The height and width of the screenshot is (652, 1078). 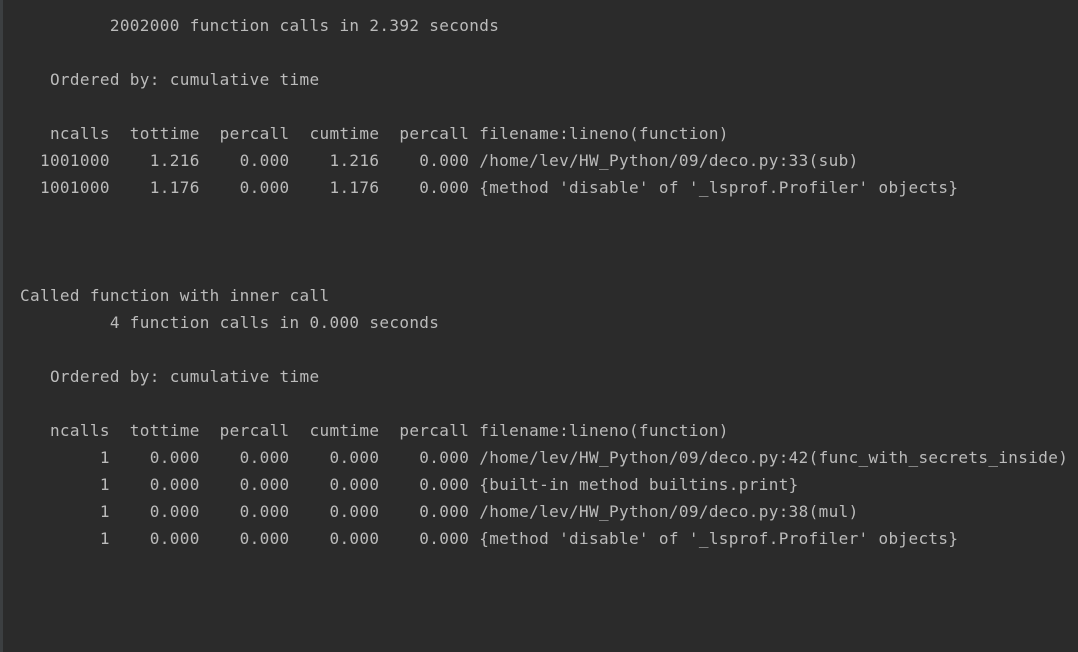 I want to click on console-line-ordered-by-2: Ordered by: cumulative time, so click(x=170, y=376).